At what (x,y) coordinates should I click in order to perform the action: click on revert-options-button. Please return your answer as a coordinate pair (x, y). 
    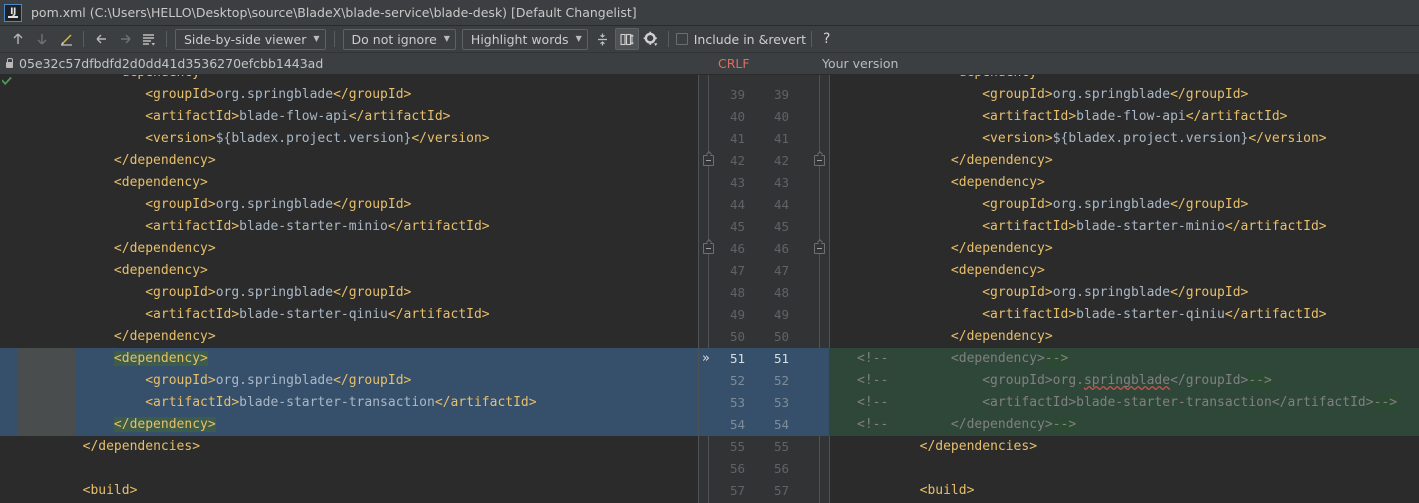
    Looking at the image, I should click on (149, 39).